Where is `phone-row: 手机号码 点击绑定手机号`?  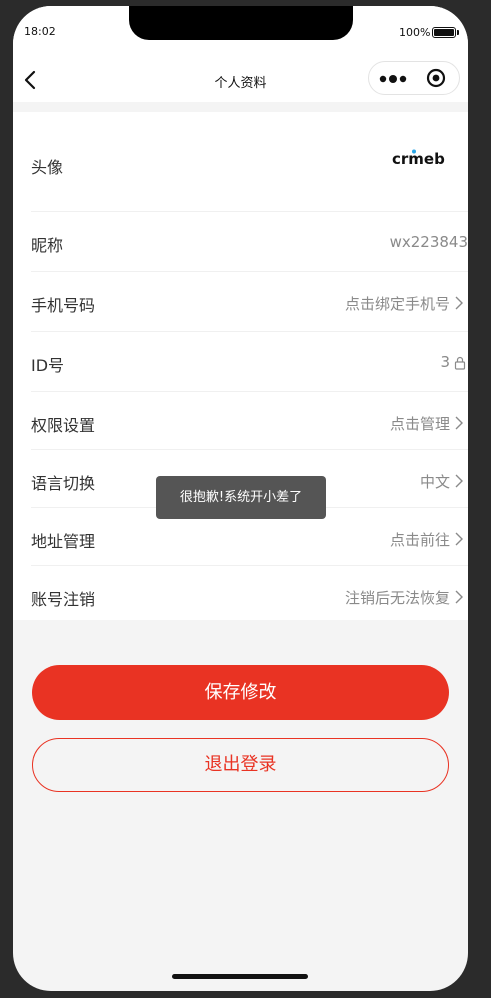
phone-row: 手机号码 点击绑定手机号 is located at coordinates (249, 302).